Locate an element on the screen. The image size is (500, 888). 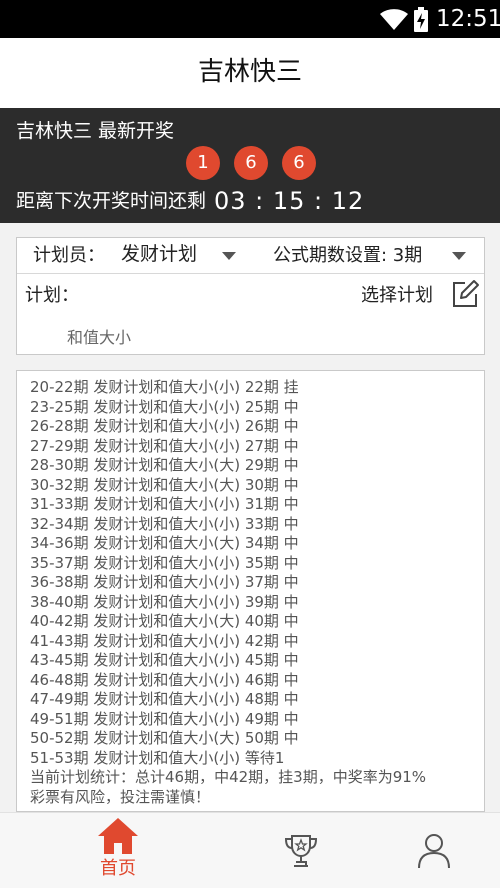
plan-settings-row: 计划员： 发财计划 公式期数设置: 3期 is located at coordinates (250, 256).